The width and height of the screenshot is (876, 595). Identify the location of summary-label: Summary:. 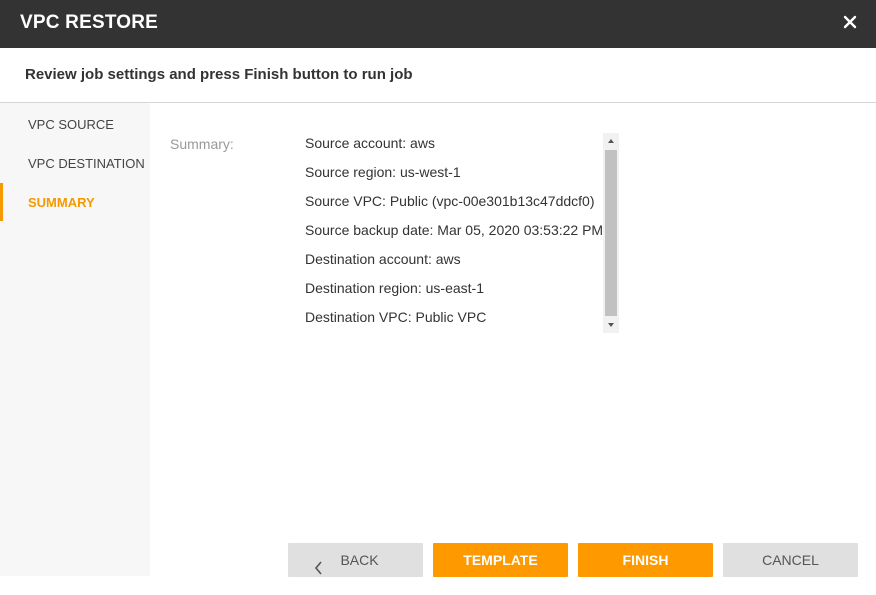
(202, 144).